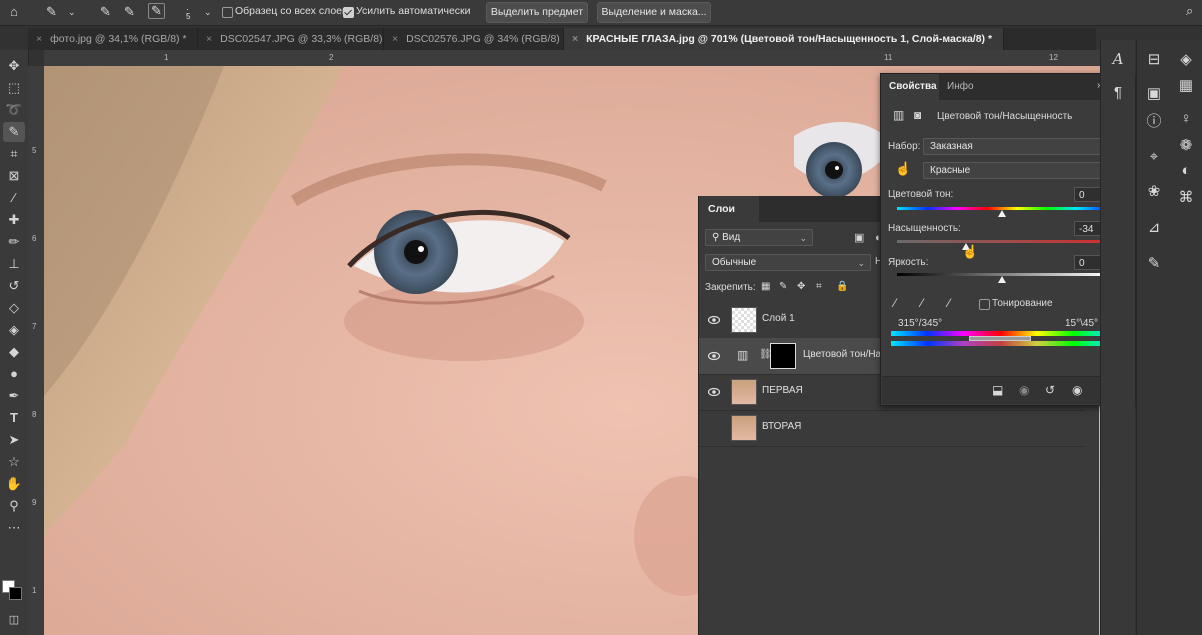 This screenshot has height=635, width=1202. Describe the element at coordinates (15, 593) in the screenshot. I see `background-color-swatch` at that location.